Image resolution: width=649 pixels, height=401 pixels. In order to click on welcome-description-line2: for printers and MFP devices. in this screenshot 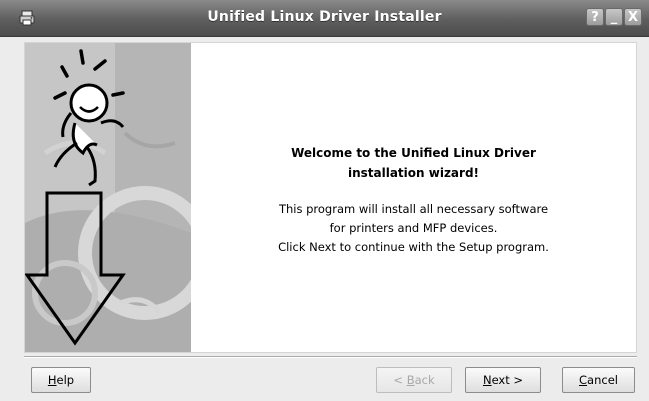, I will do `click(413, 228)`.